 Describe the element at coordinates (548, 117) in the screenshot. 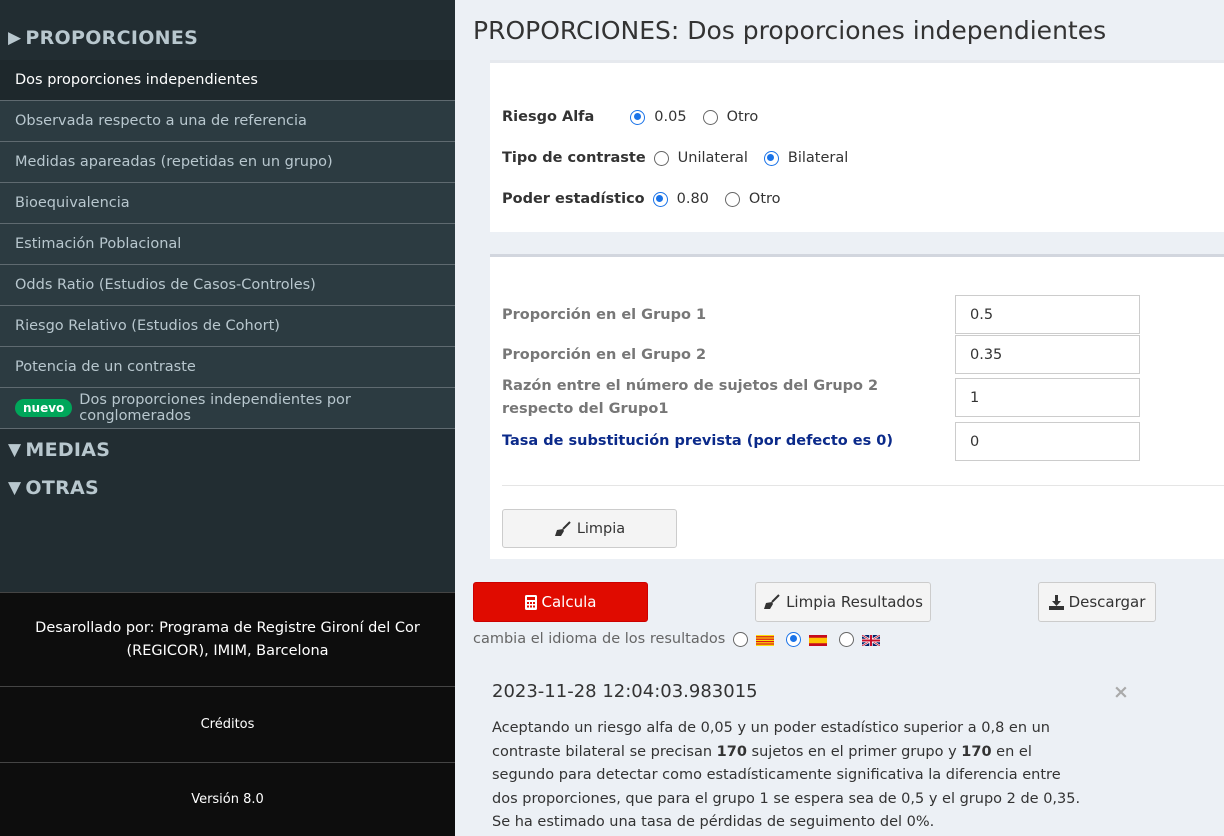

I see `alpha-label: Riesgo Alfa` at that location.